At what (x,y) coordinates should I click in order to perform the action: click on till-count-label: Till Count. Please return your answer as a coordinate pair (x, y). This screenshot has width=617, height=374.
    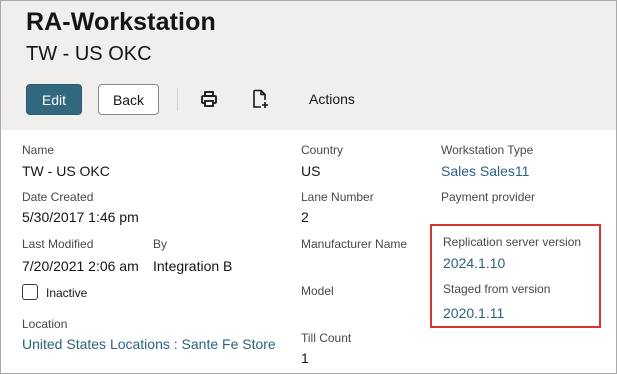
    Looking at the image, I should click on (326, 338).